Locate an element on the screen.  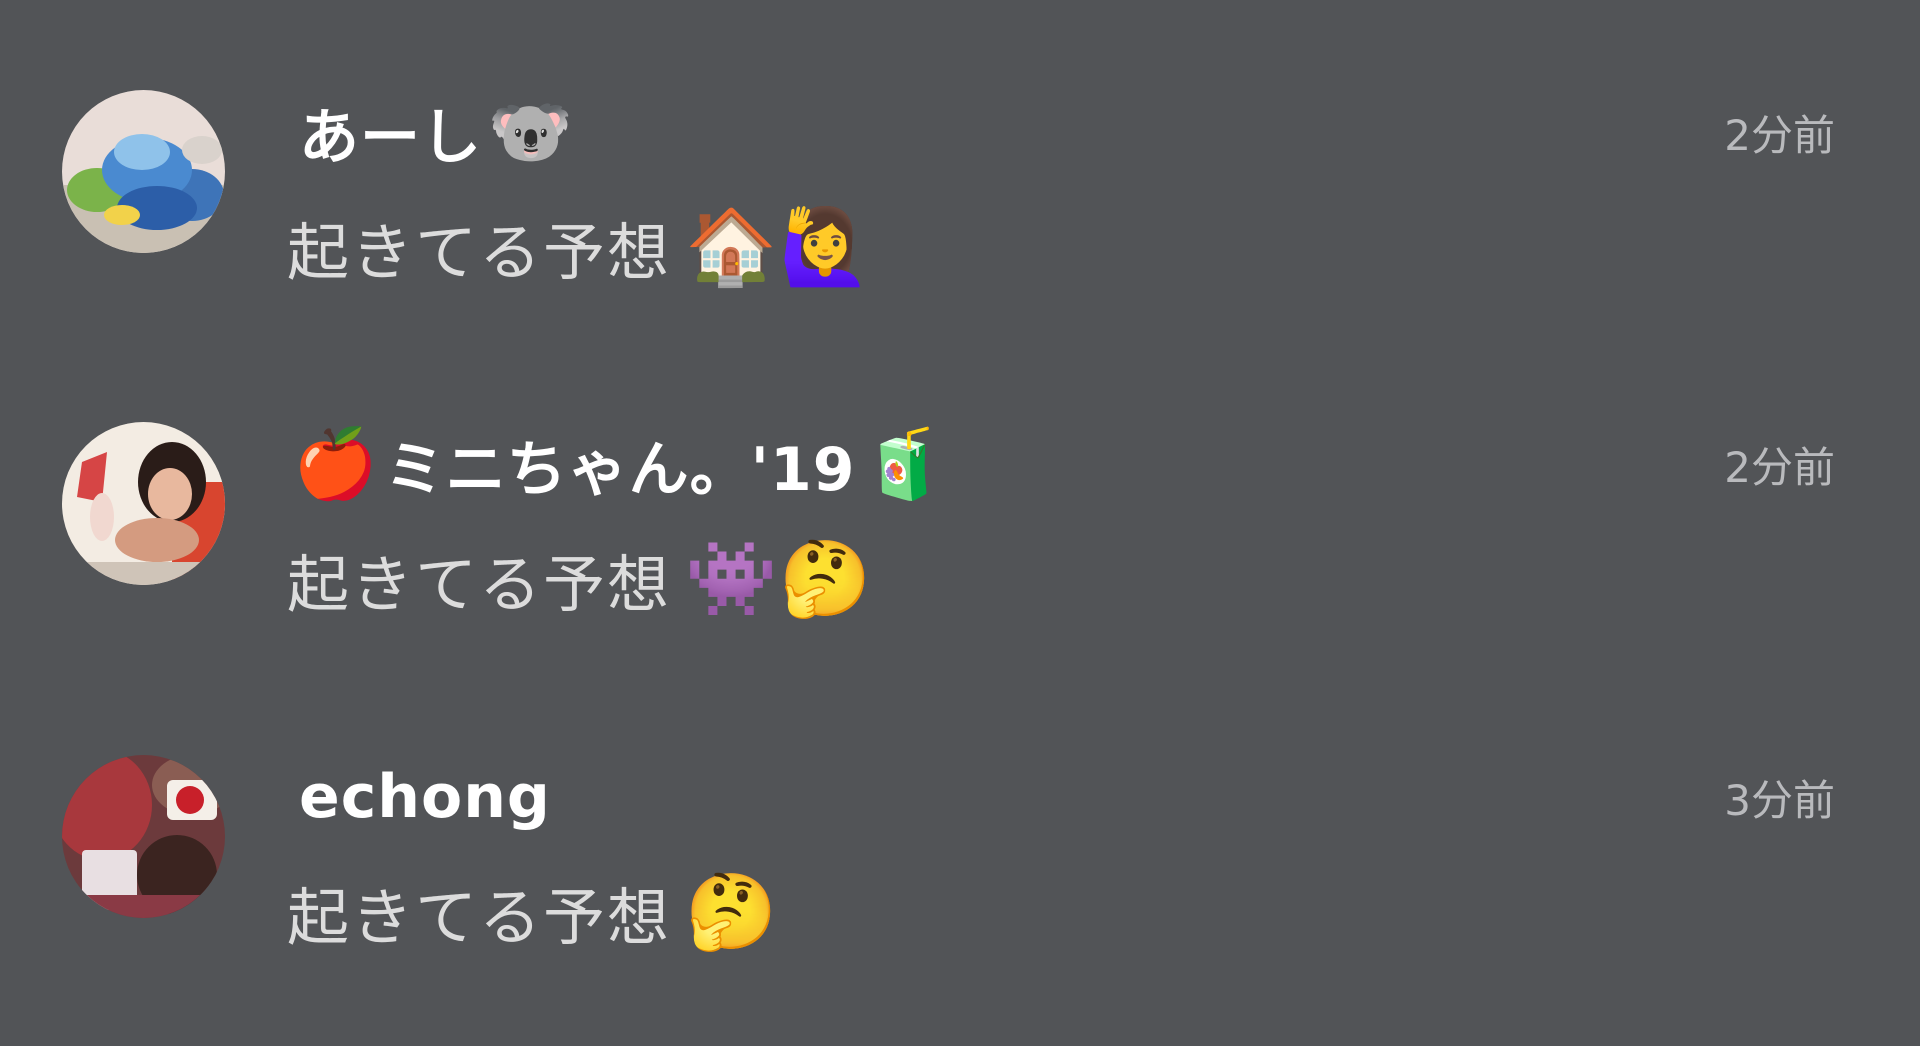
message-emoji-alien-thinking-icon: 👾🤔 is located at coordinates (779, 578).